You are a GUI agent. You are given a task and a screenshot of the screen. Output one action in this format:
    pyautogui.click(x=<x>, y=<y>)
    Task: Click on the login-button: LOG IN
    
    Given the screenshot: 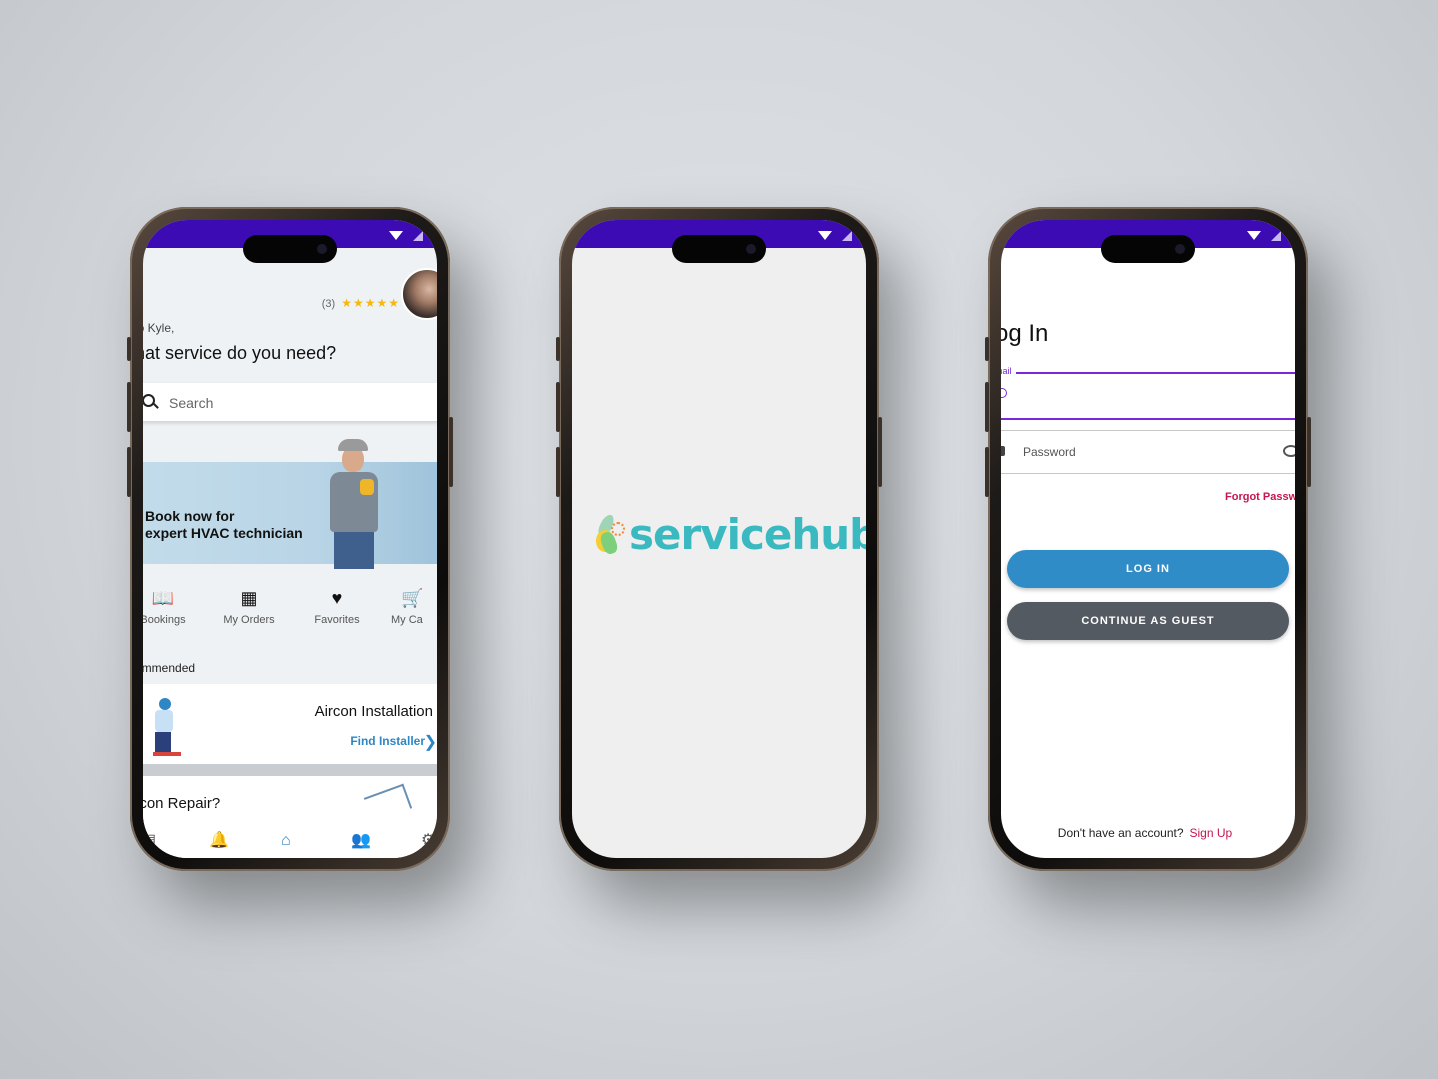 What is the action you would take?
    pyautogui.click(x=1148, y=569)
    